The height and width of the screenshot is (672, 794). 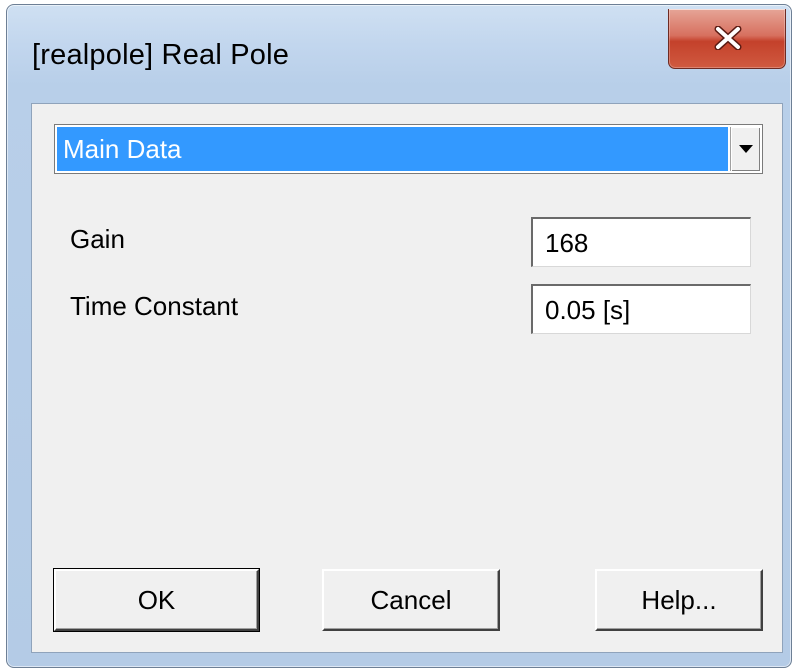 What do you see at coordinates (392, 149) in the screenshot?
I see `dropdown-selected-value: Main Data` at bounding box center [392, 149].